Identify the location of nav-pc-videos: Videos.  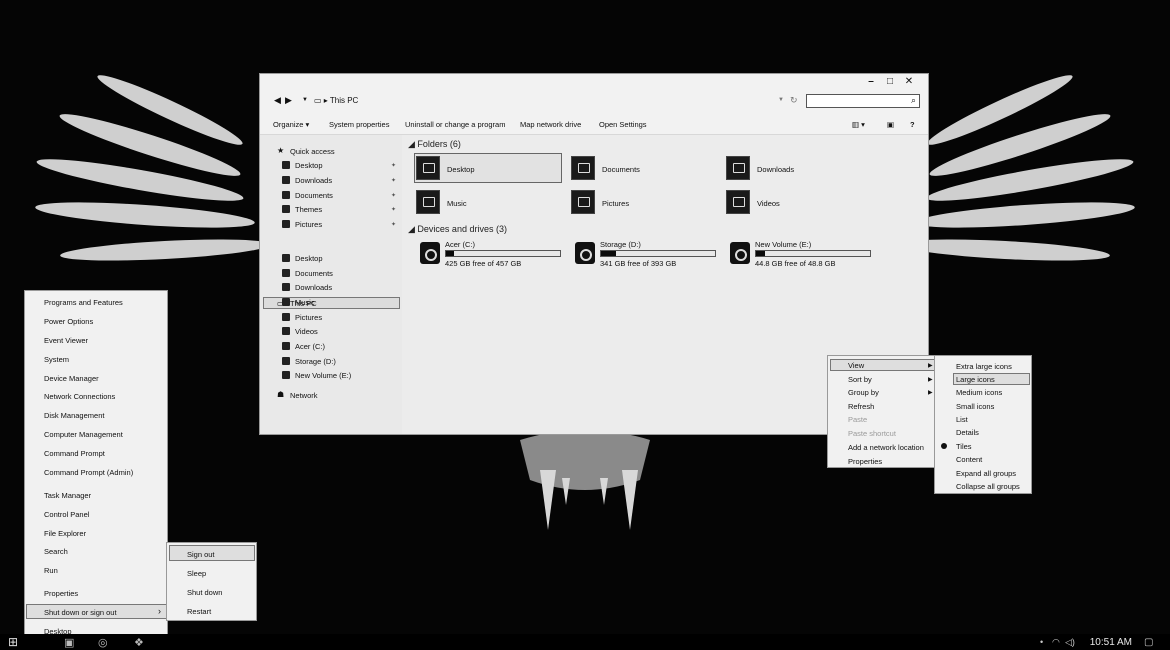
(306, 331).